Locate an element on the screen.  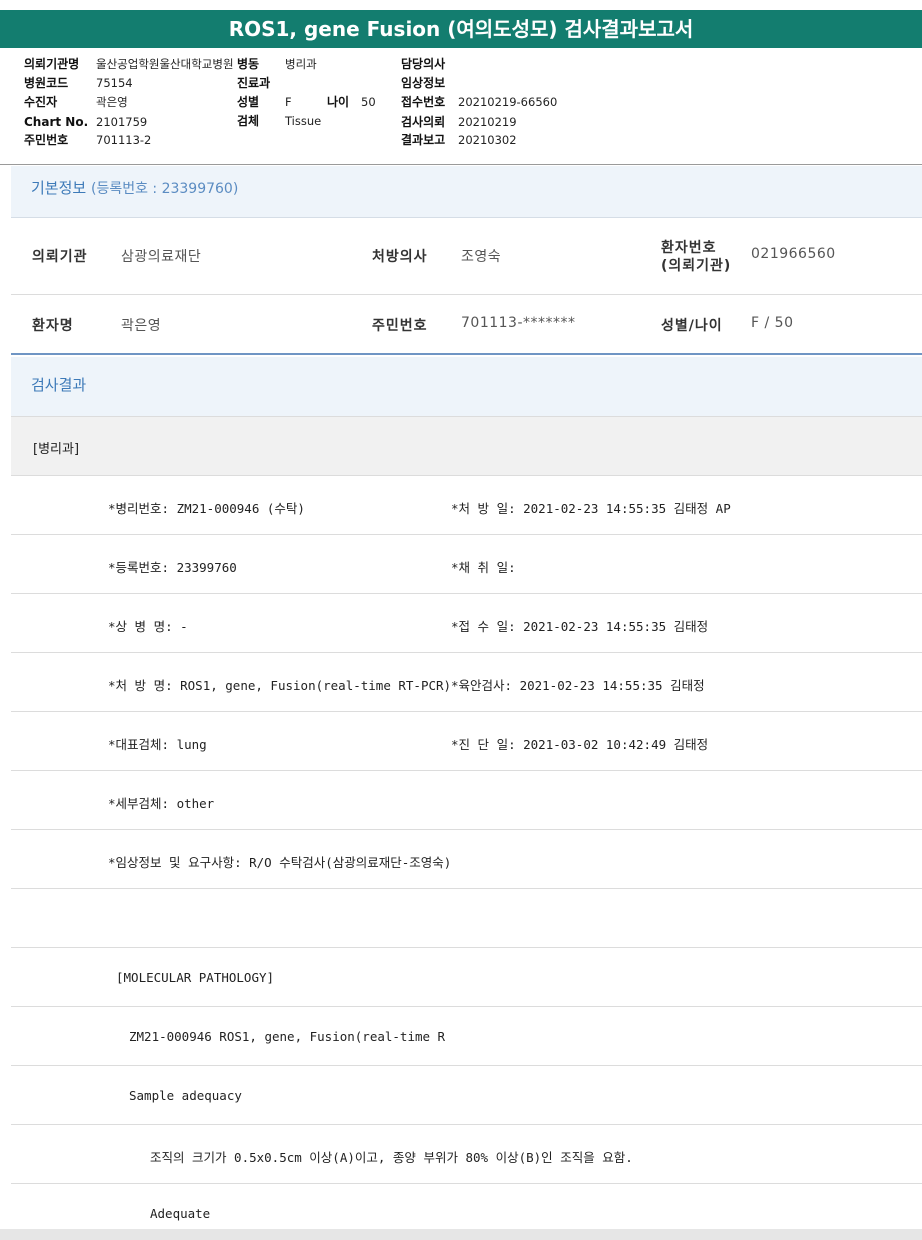
summary-report-label: 결과보고 is located at coordinates (423, 140).